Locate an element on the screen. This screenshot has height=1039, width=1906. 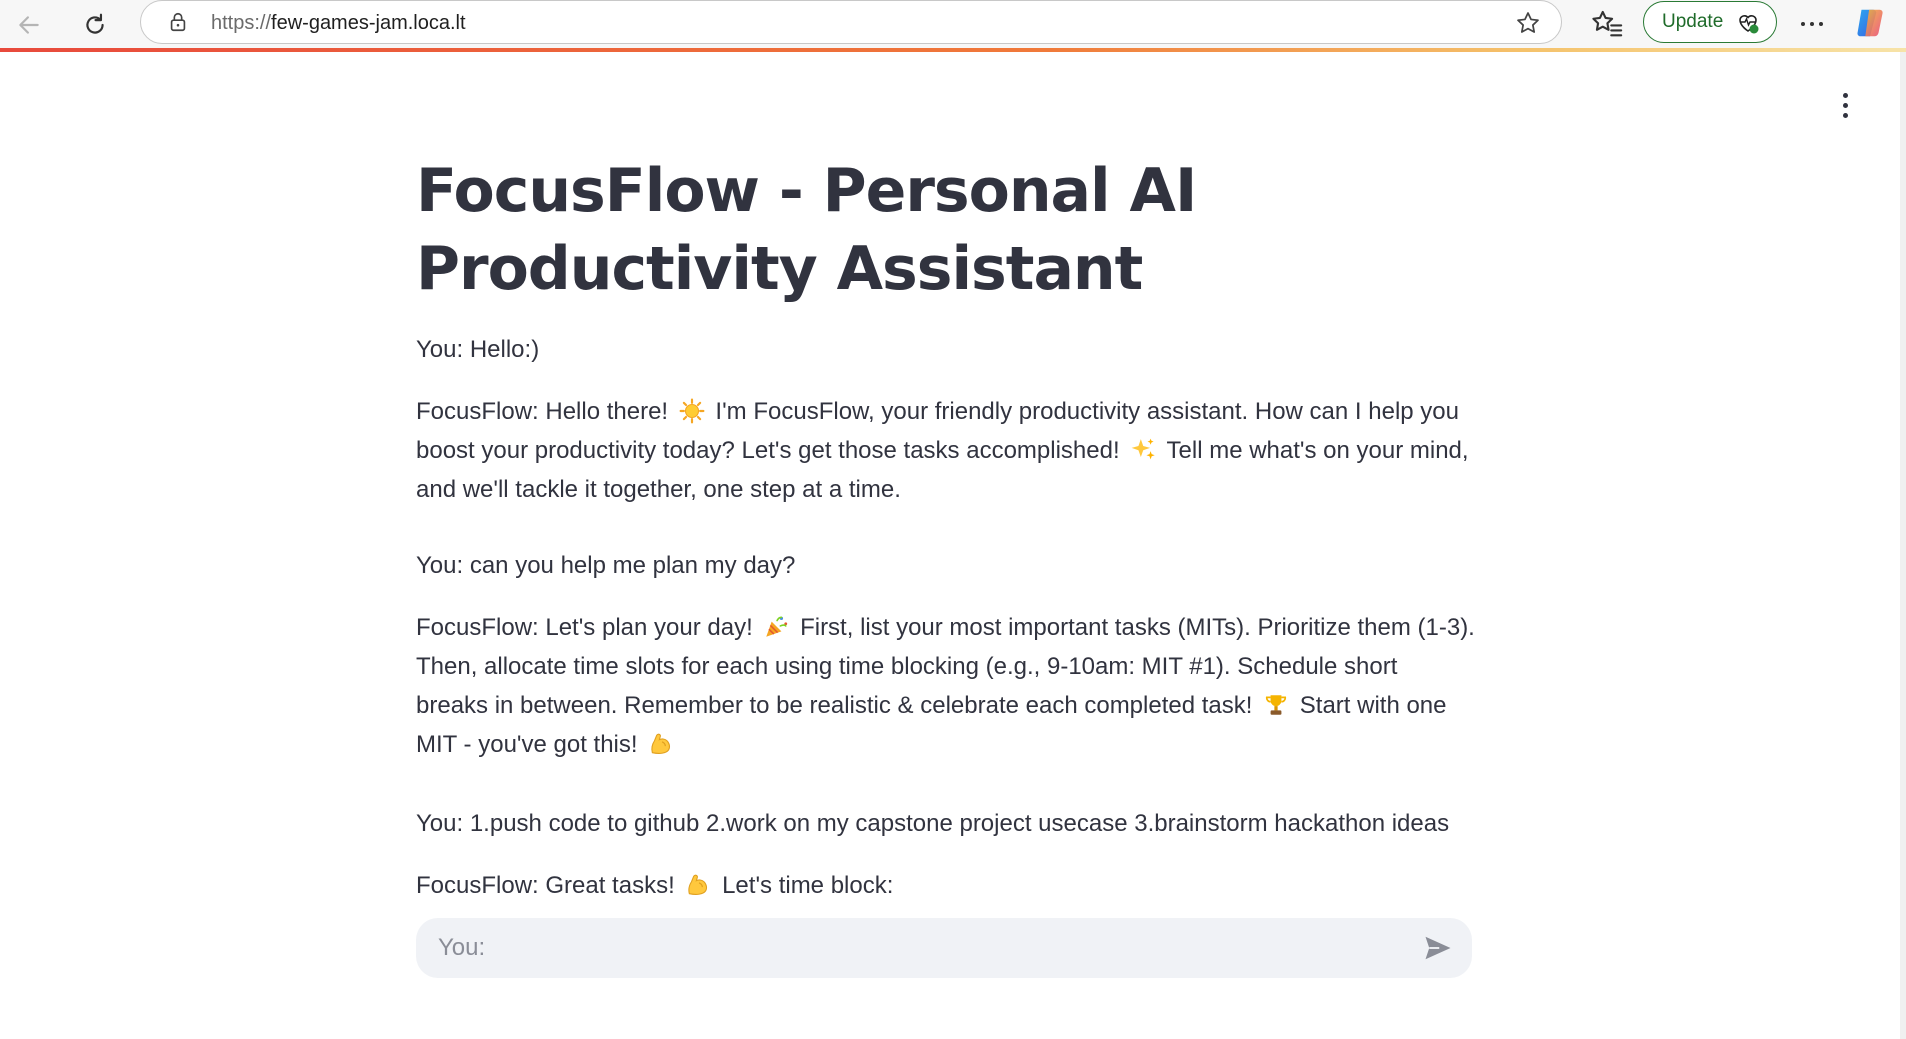
refresh-button is located at coordinates (95, 25).